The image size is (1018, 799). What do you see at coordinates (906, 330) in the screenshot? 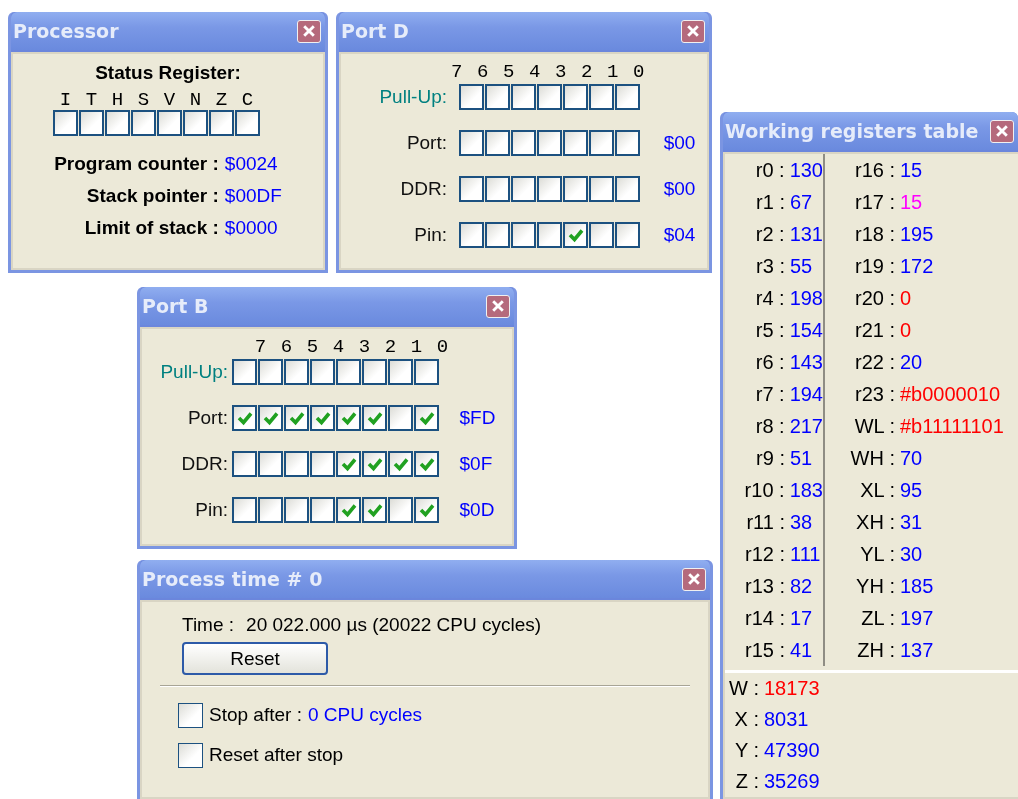
I see `register-value: 0` at bounding box center [906, 330].